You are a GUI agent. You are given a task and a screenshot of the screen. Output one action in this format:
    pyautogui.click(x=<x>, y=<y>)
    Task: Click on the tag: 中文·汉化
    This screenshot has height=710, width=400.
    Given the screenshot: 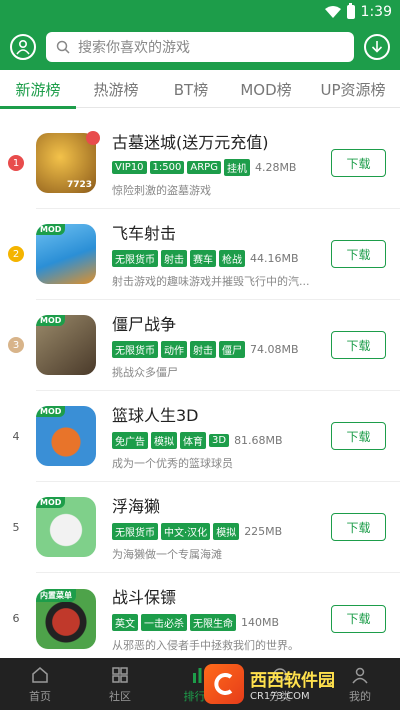 What is the action you would take?
    pyautogui.click(x=186, y=531)
    